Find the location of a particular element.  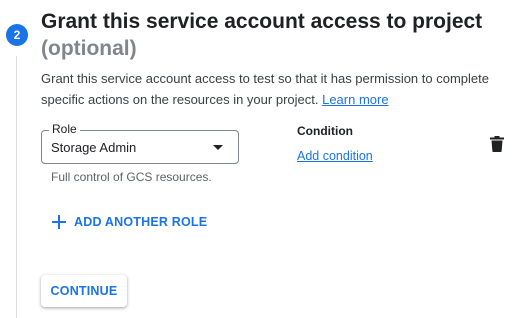

step-number: 2 is located at coordinates (17, 35).